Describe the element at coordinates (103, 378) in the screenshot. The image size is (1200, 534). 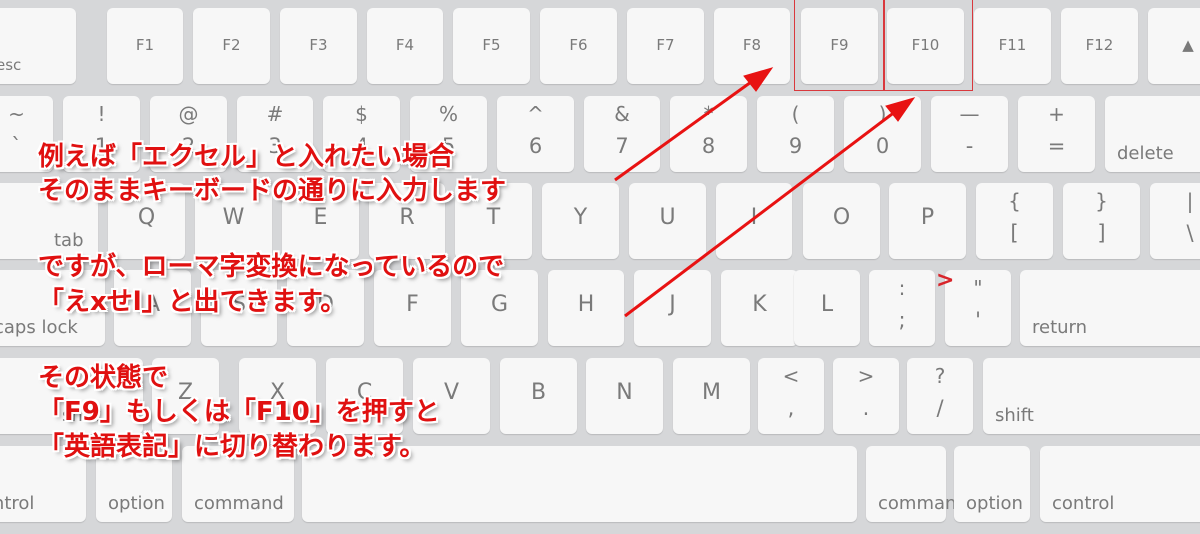
I see `annotation-line: その状態で` at that location.